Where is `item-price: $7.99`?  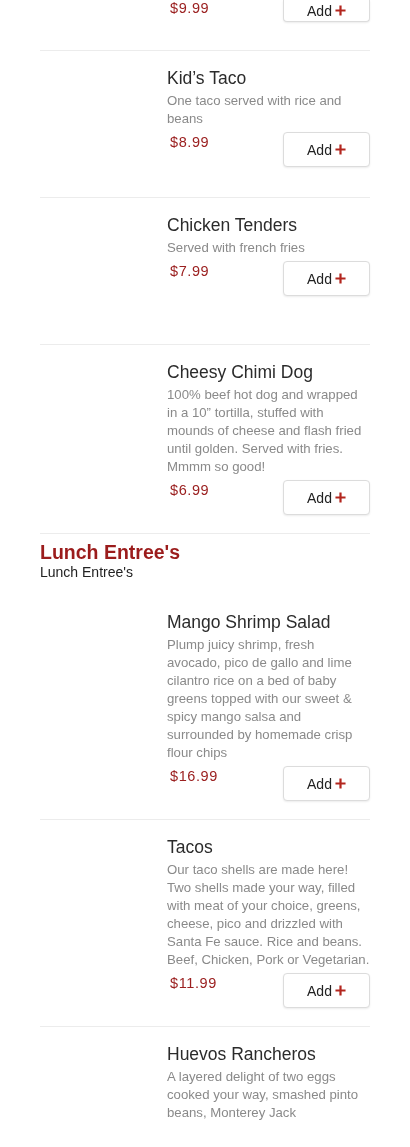
item-price: $7.99 is located at coordinates (190, 271).